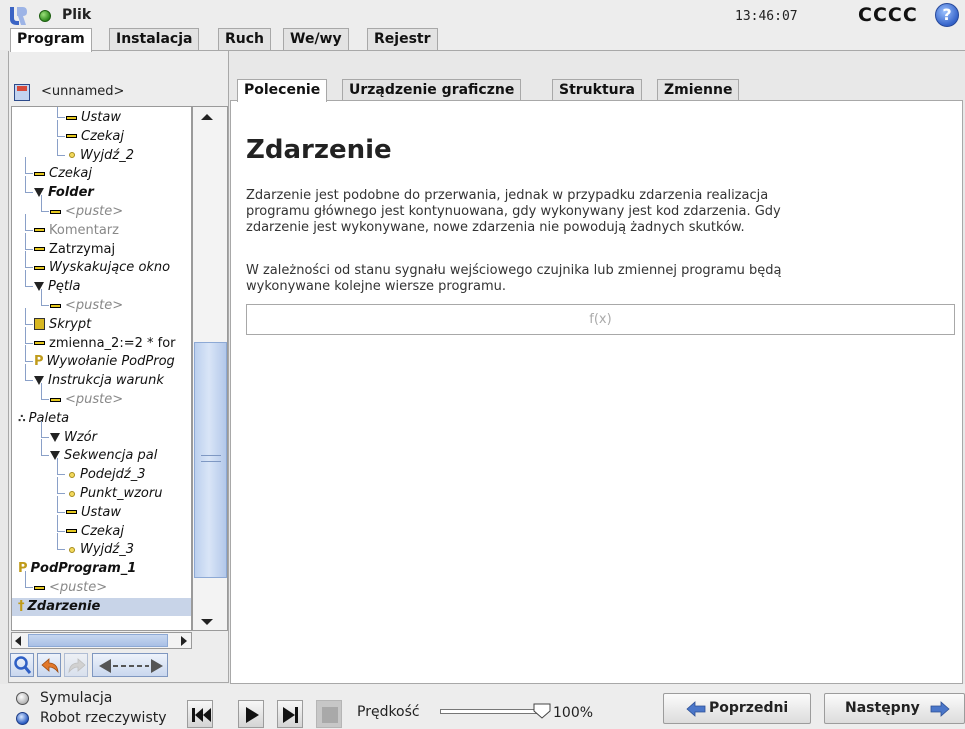 The image size is (965, 729). What do you see at coordinates (22, 718) in the screenshot?
I see `real-robot-radio` at bounding box center [22, 718].